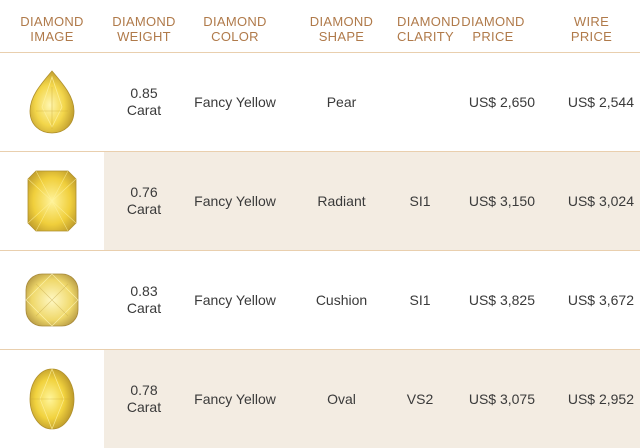 This screenshot has width=640, height=448. What do you see at coordinates (501, 201) in the screenshot?
I see `diamond-price-cell: US$ 3,150` at bounding box center [501, 201].